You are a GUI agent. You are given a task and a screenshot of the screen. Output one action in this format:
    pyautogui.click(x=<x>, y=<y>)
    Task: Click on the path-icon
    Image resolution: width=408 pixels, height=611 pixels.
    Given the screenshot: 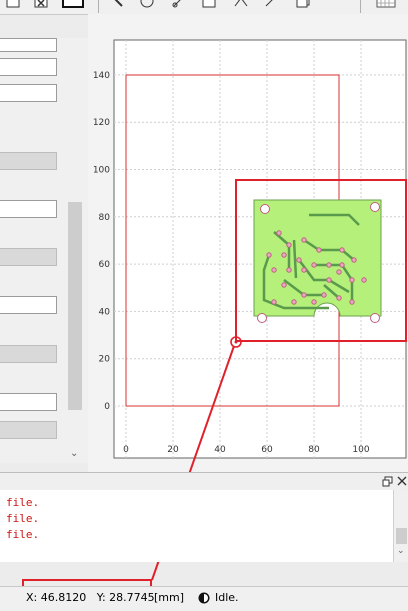 What is the action you would take?
    pyautogui.click(x=241, y=4)
    